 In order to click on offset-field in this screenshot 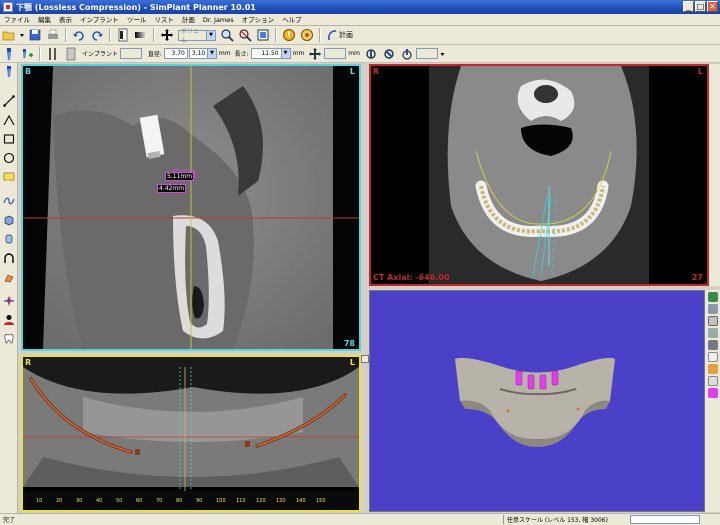, I will do `click(335, 53)`.